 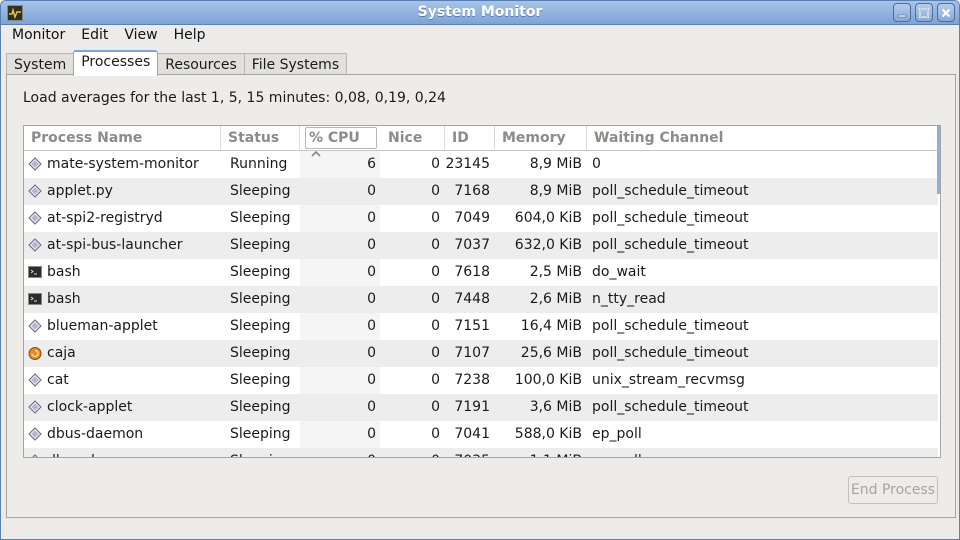 I want to click on column-header-memory: Memory, so click(x=541, y=138).